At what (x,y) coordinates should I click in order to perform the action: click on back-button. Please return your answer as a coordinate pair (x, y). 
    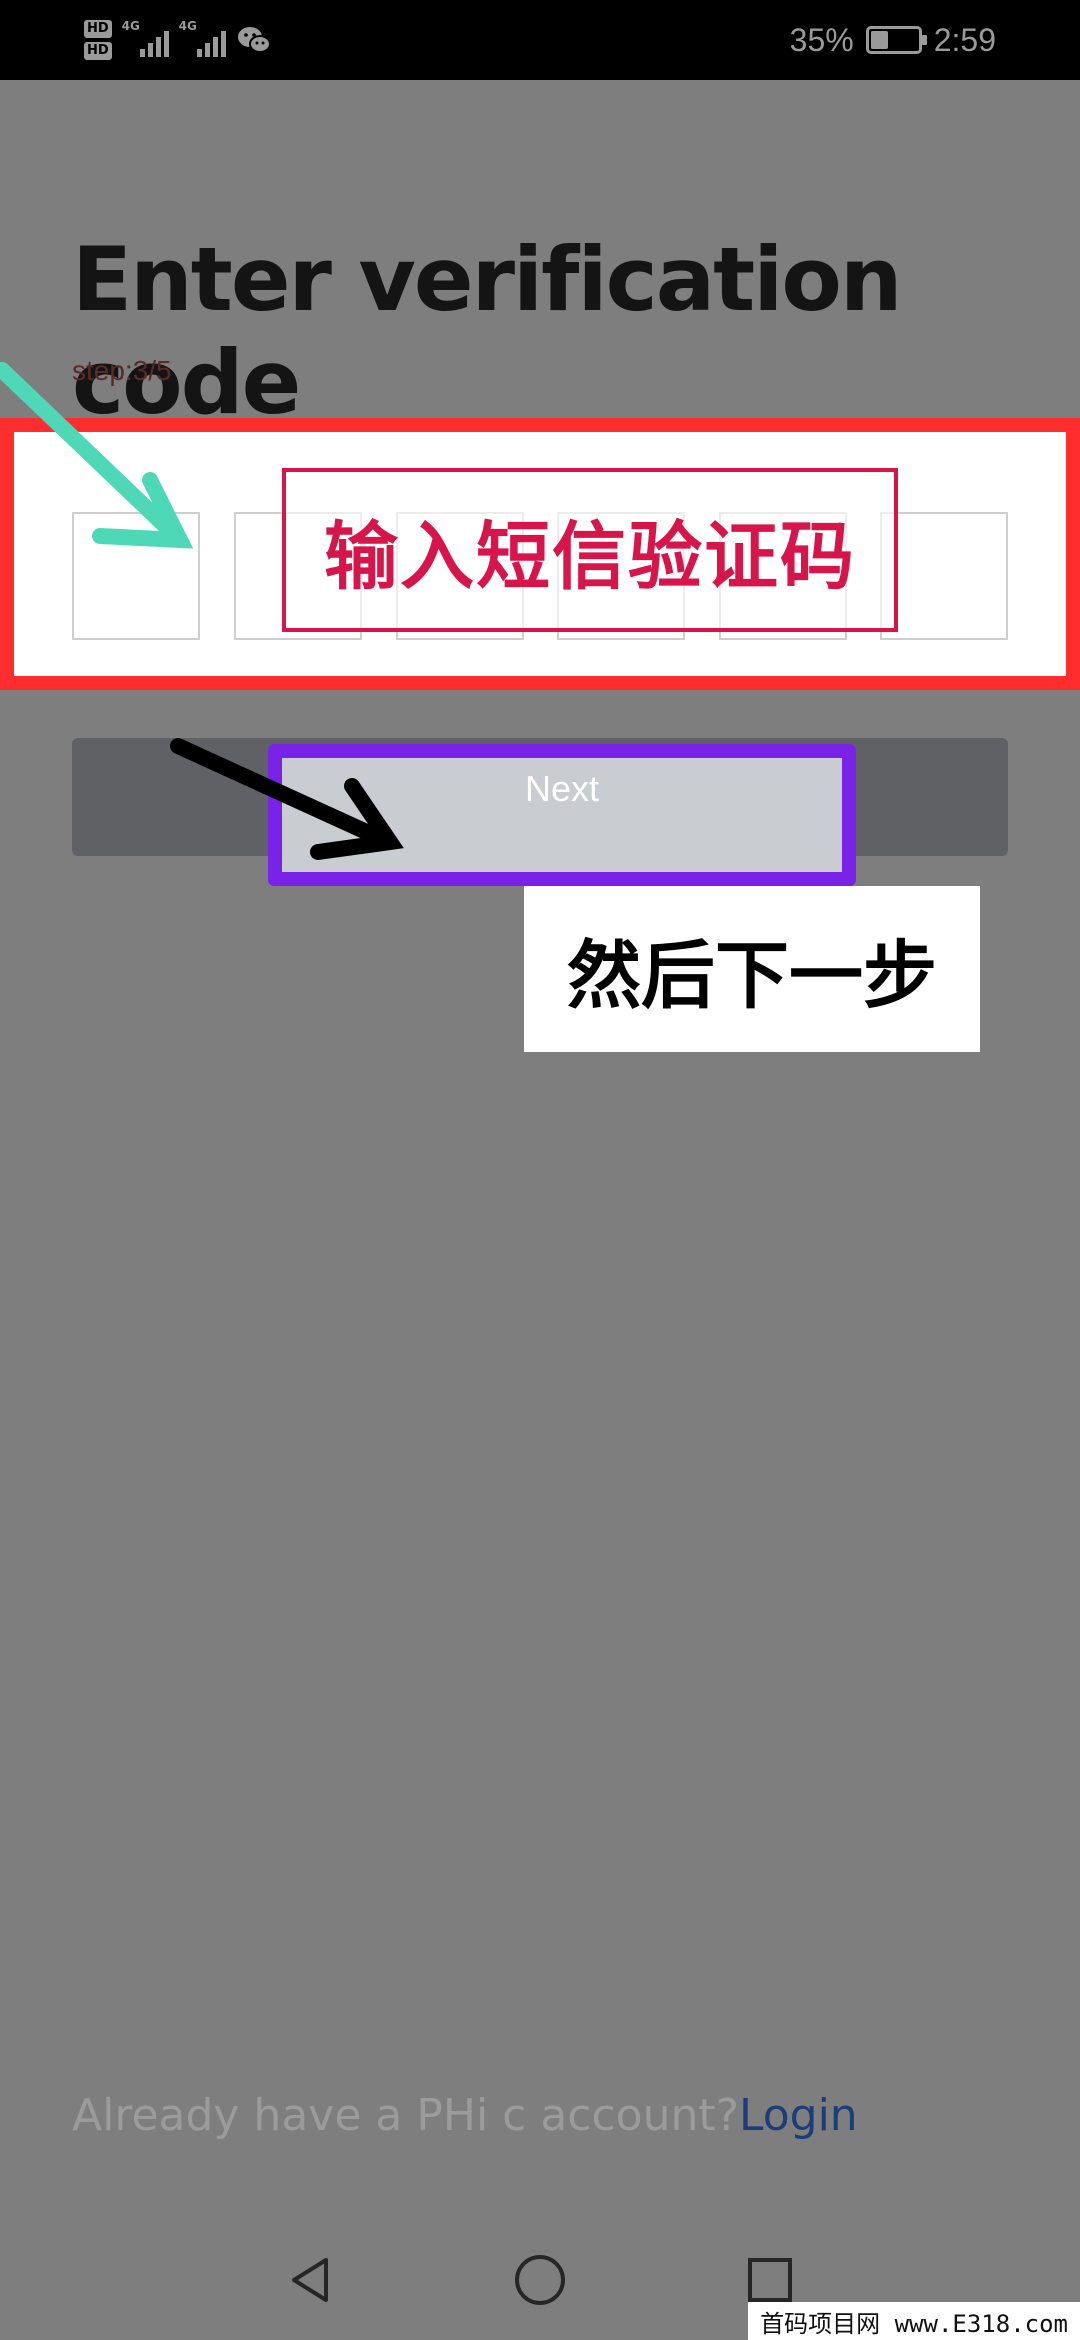
    Looking at the image, I should click on (310, 2280).